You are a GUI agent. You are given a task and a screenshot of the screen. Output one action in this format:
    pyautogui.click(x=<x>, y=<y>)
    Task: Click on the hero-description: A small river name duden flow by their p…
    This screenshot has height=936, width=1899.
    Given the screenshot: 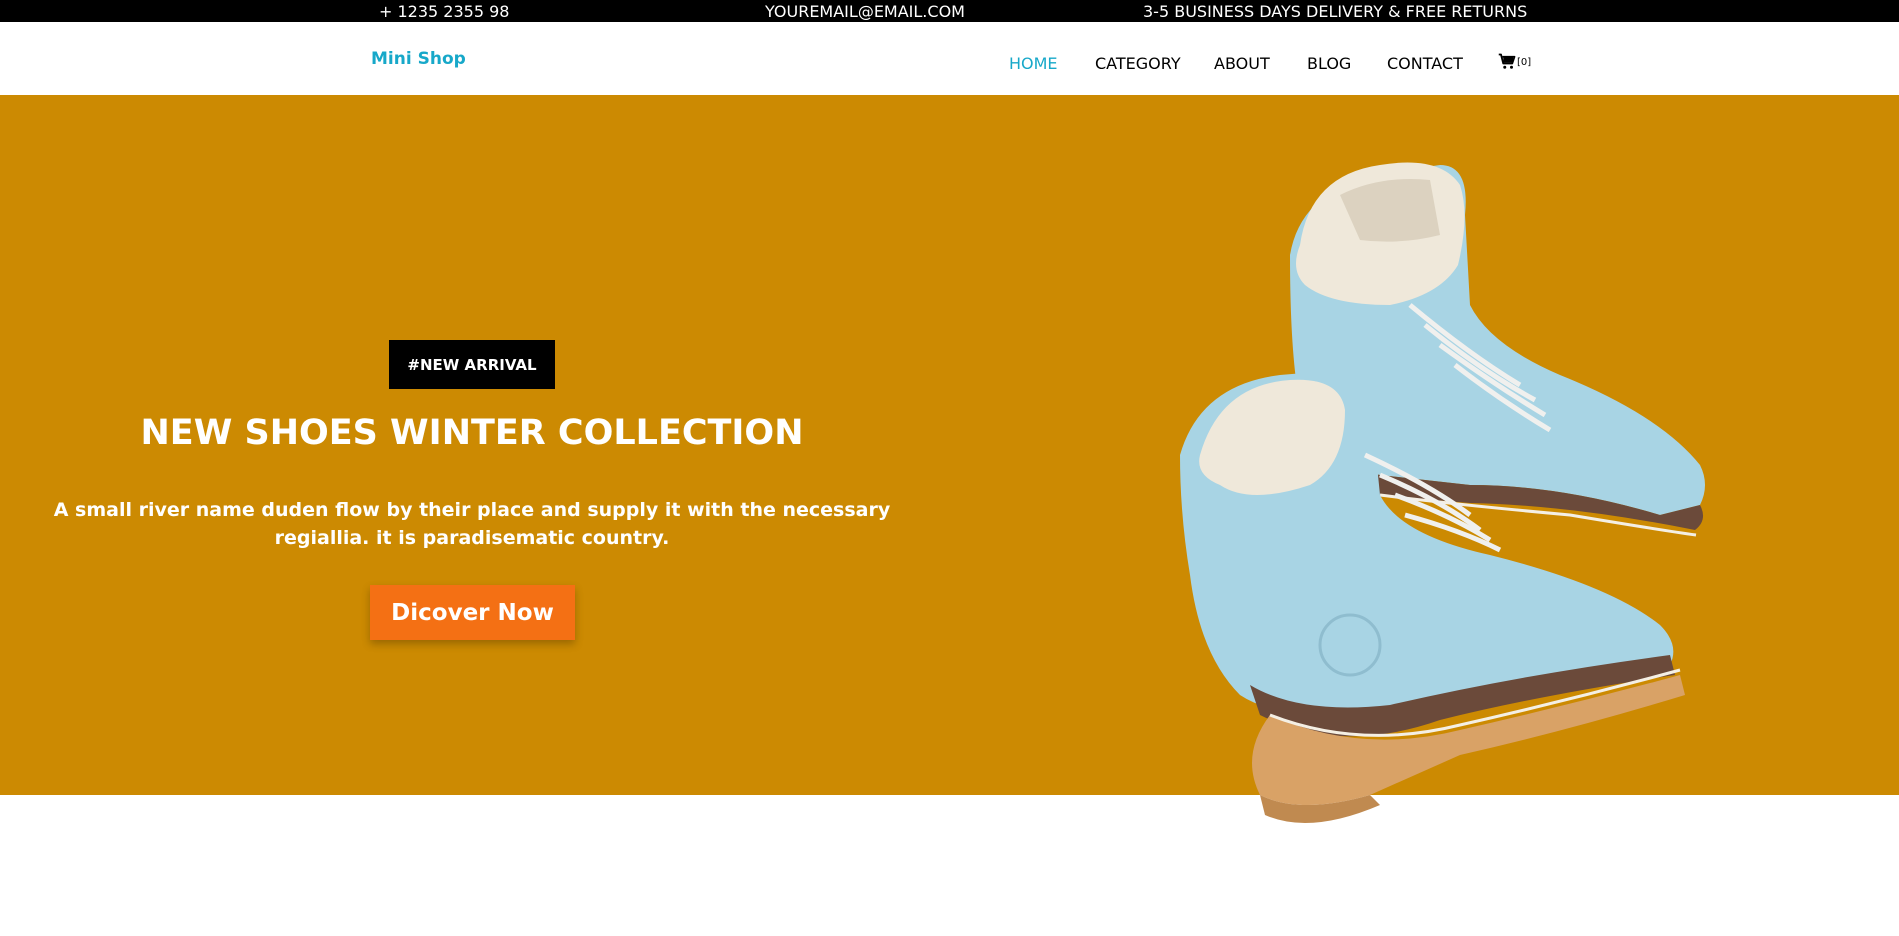 What is the action you would take?
    pyautogui.click(x=472, y=524)
    